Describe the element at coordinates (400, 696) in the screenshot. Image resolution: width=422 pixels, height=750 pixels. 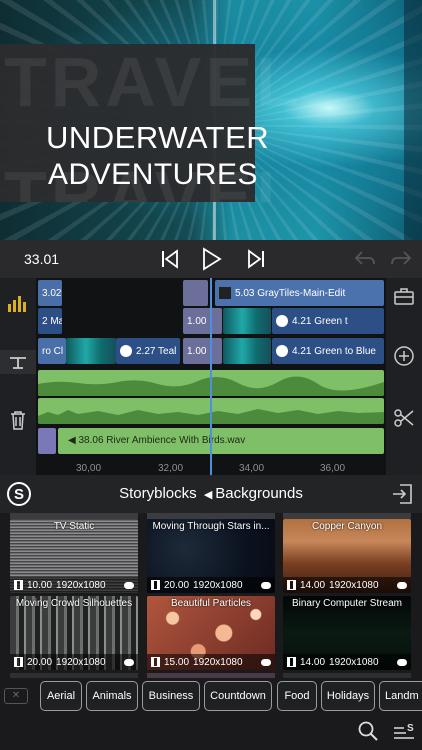
I see `chip-landmarks: Landm` at that location.